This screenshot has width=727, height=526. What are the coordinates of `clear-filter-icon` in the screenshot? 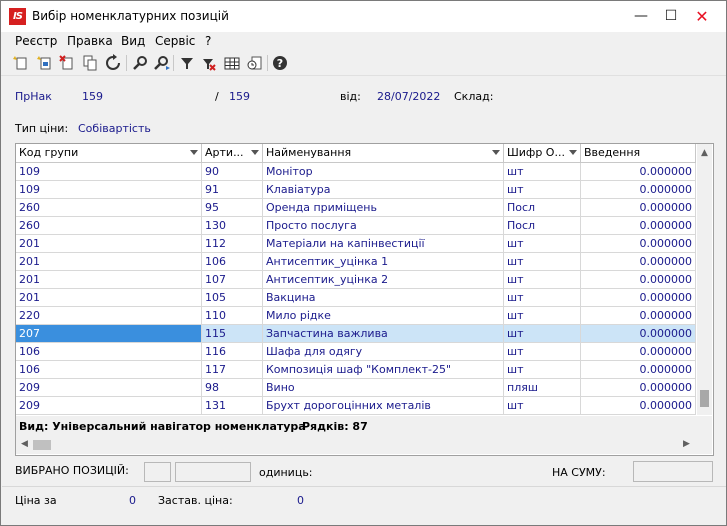 It's located at (208, 63).